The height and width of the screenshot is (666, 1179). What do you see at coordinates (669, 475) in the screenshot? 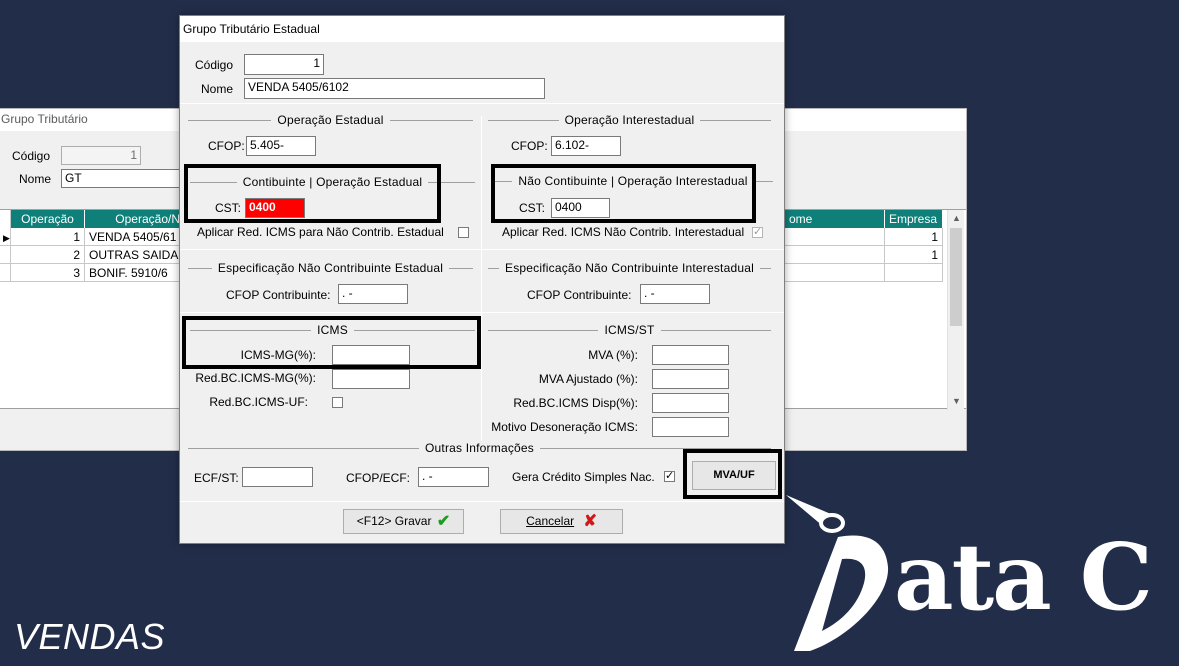
I see `gera-credito-checkbox` at bounding box center [669, 475].